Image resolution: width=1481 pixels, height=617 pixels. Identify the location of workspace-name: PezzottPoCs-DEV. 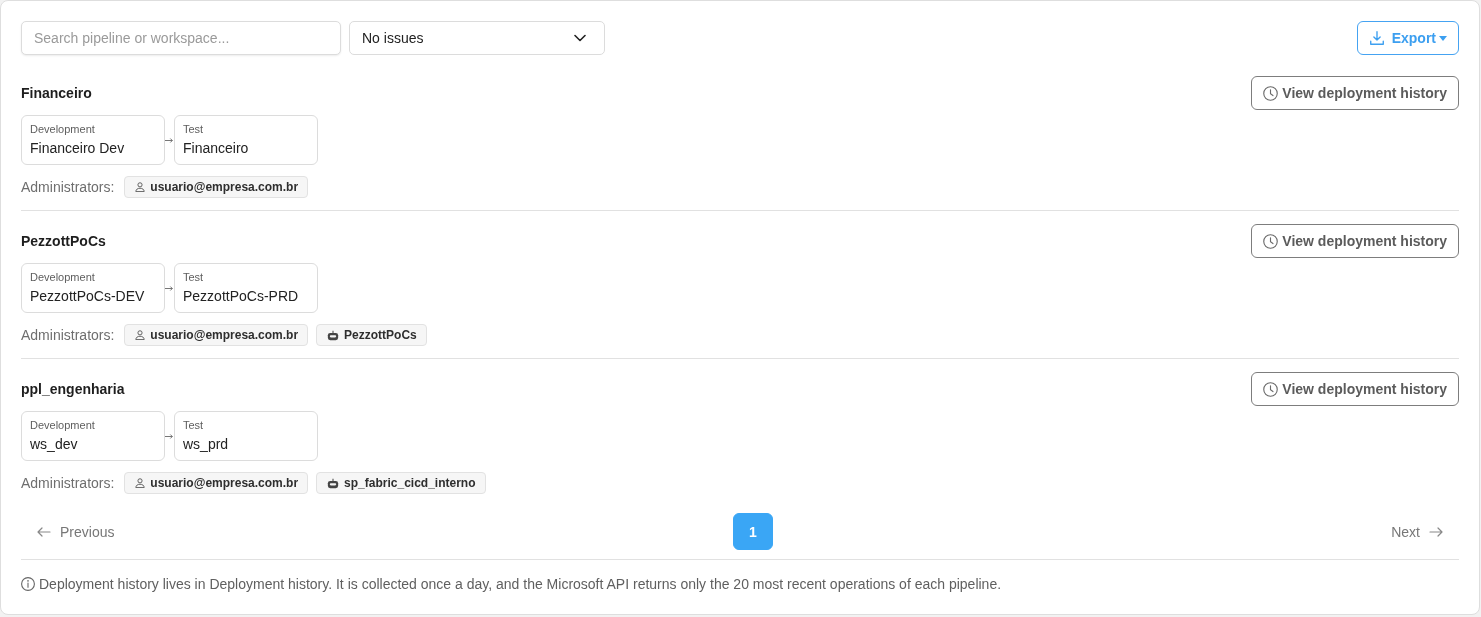
(88, 296).